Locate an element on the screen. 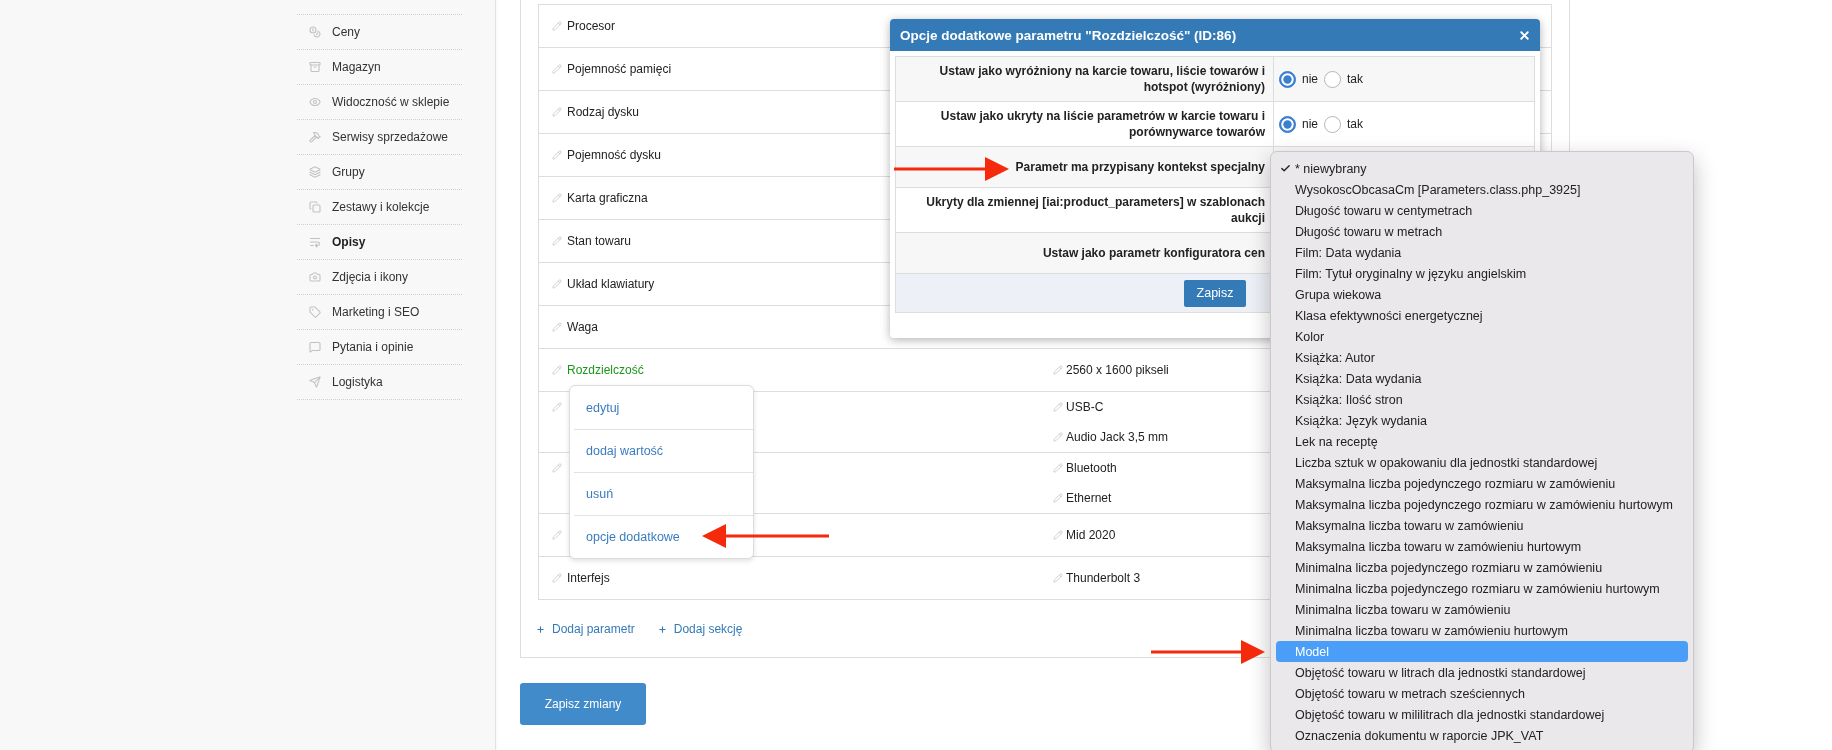 Image resolution: width=1832 pixels, height=750 pixels. copy-icon is located at coordinates (315, 207).